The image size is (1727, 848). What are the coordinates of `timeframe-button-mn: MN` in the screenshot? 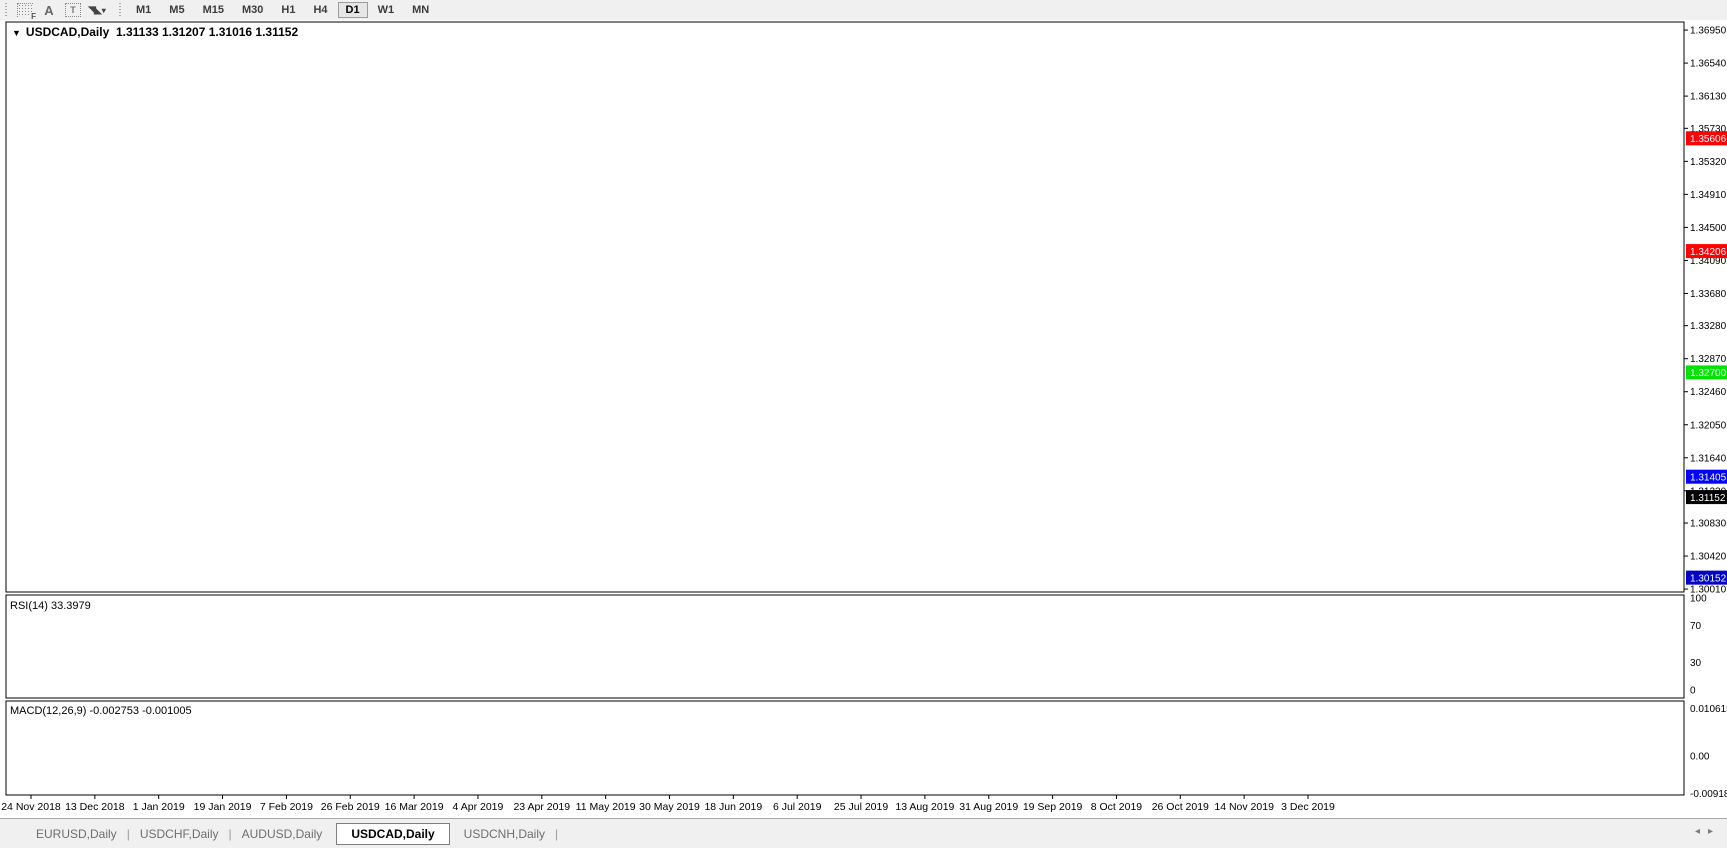 It's located at (420, 10).